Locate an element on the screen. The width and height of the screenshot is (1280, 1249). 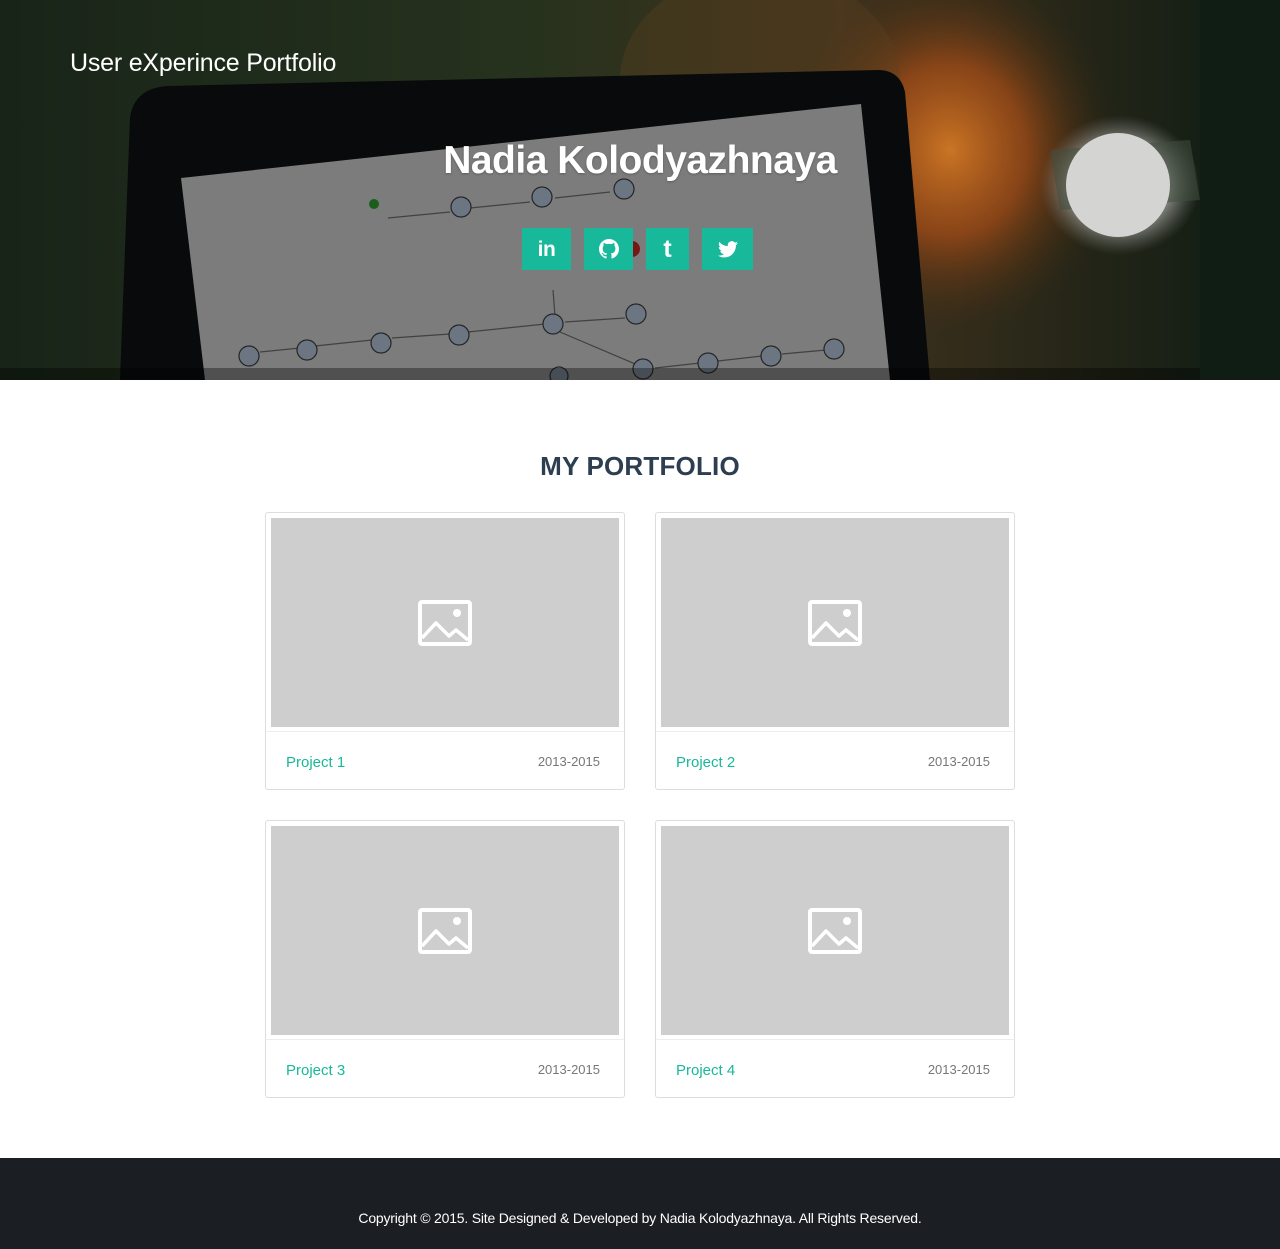
github-link is located at coordinates (608, 249).